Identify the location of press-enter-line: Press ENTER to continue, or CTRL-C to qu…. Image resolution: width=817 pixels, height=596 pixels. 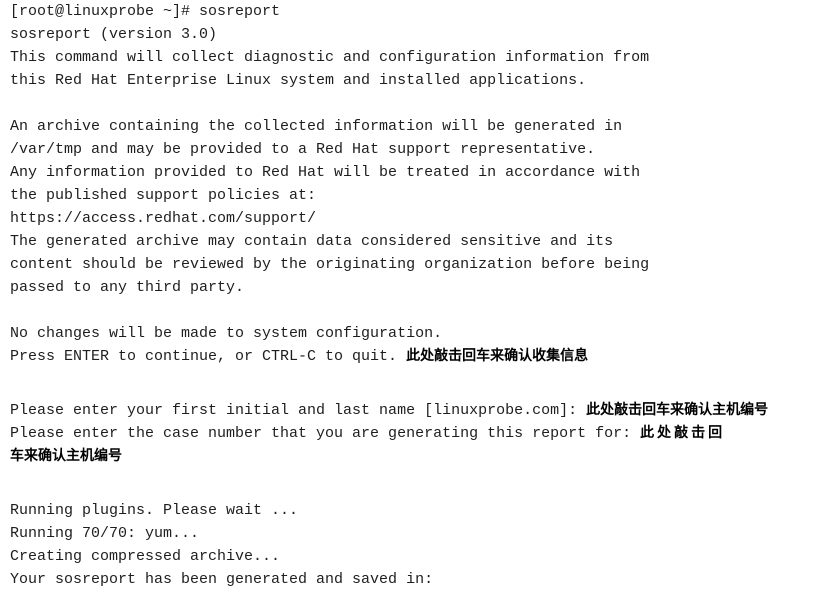
(410, 356).